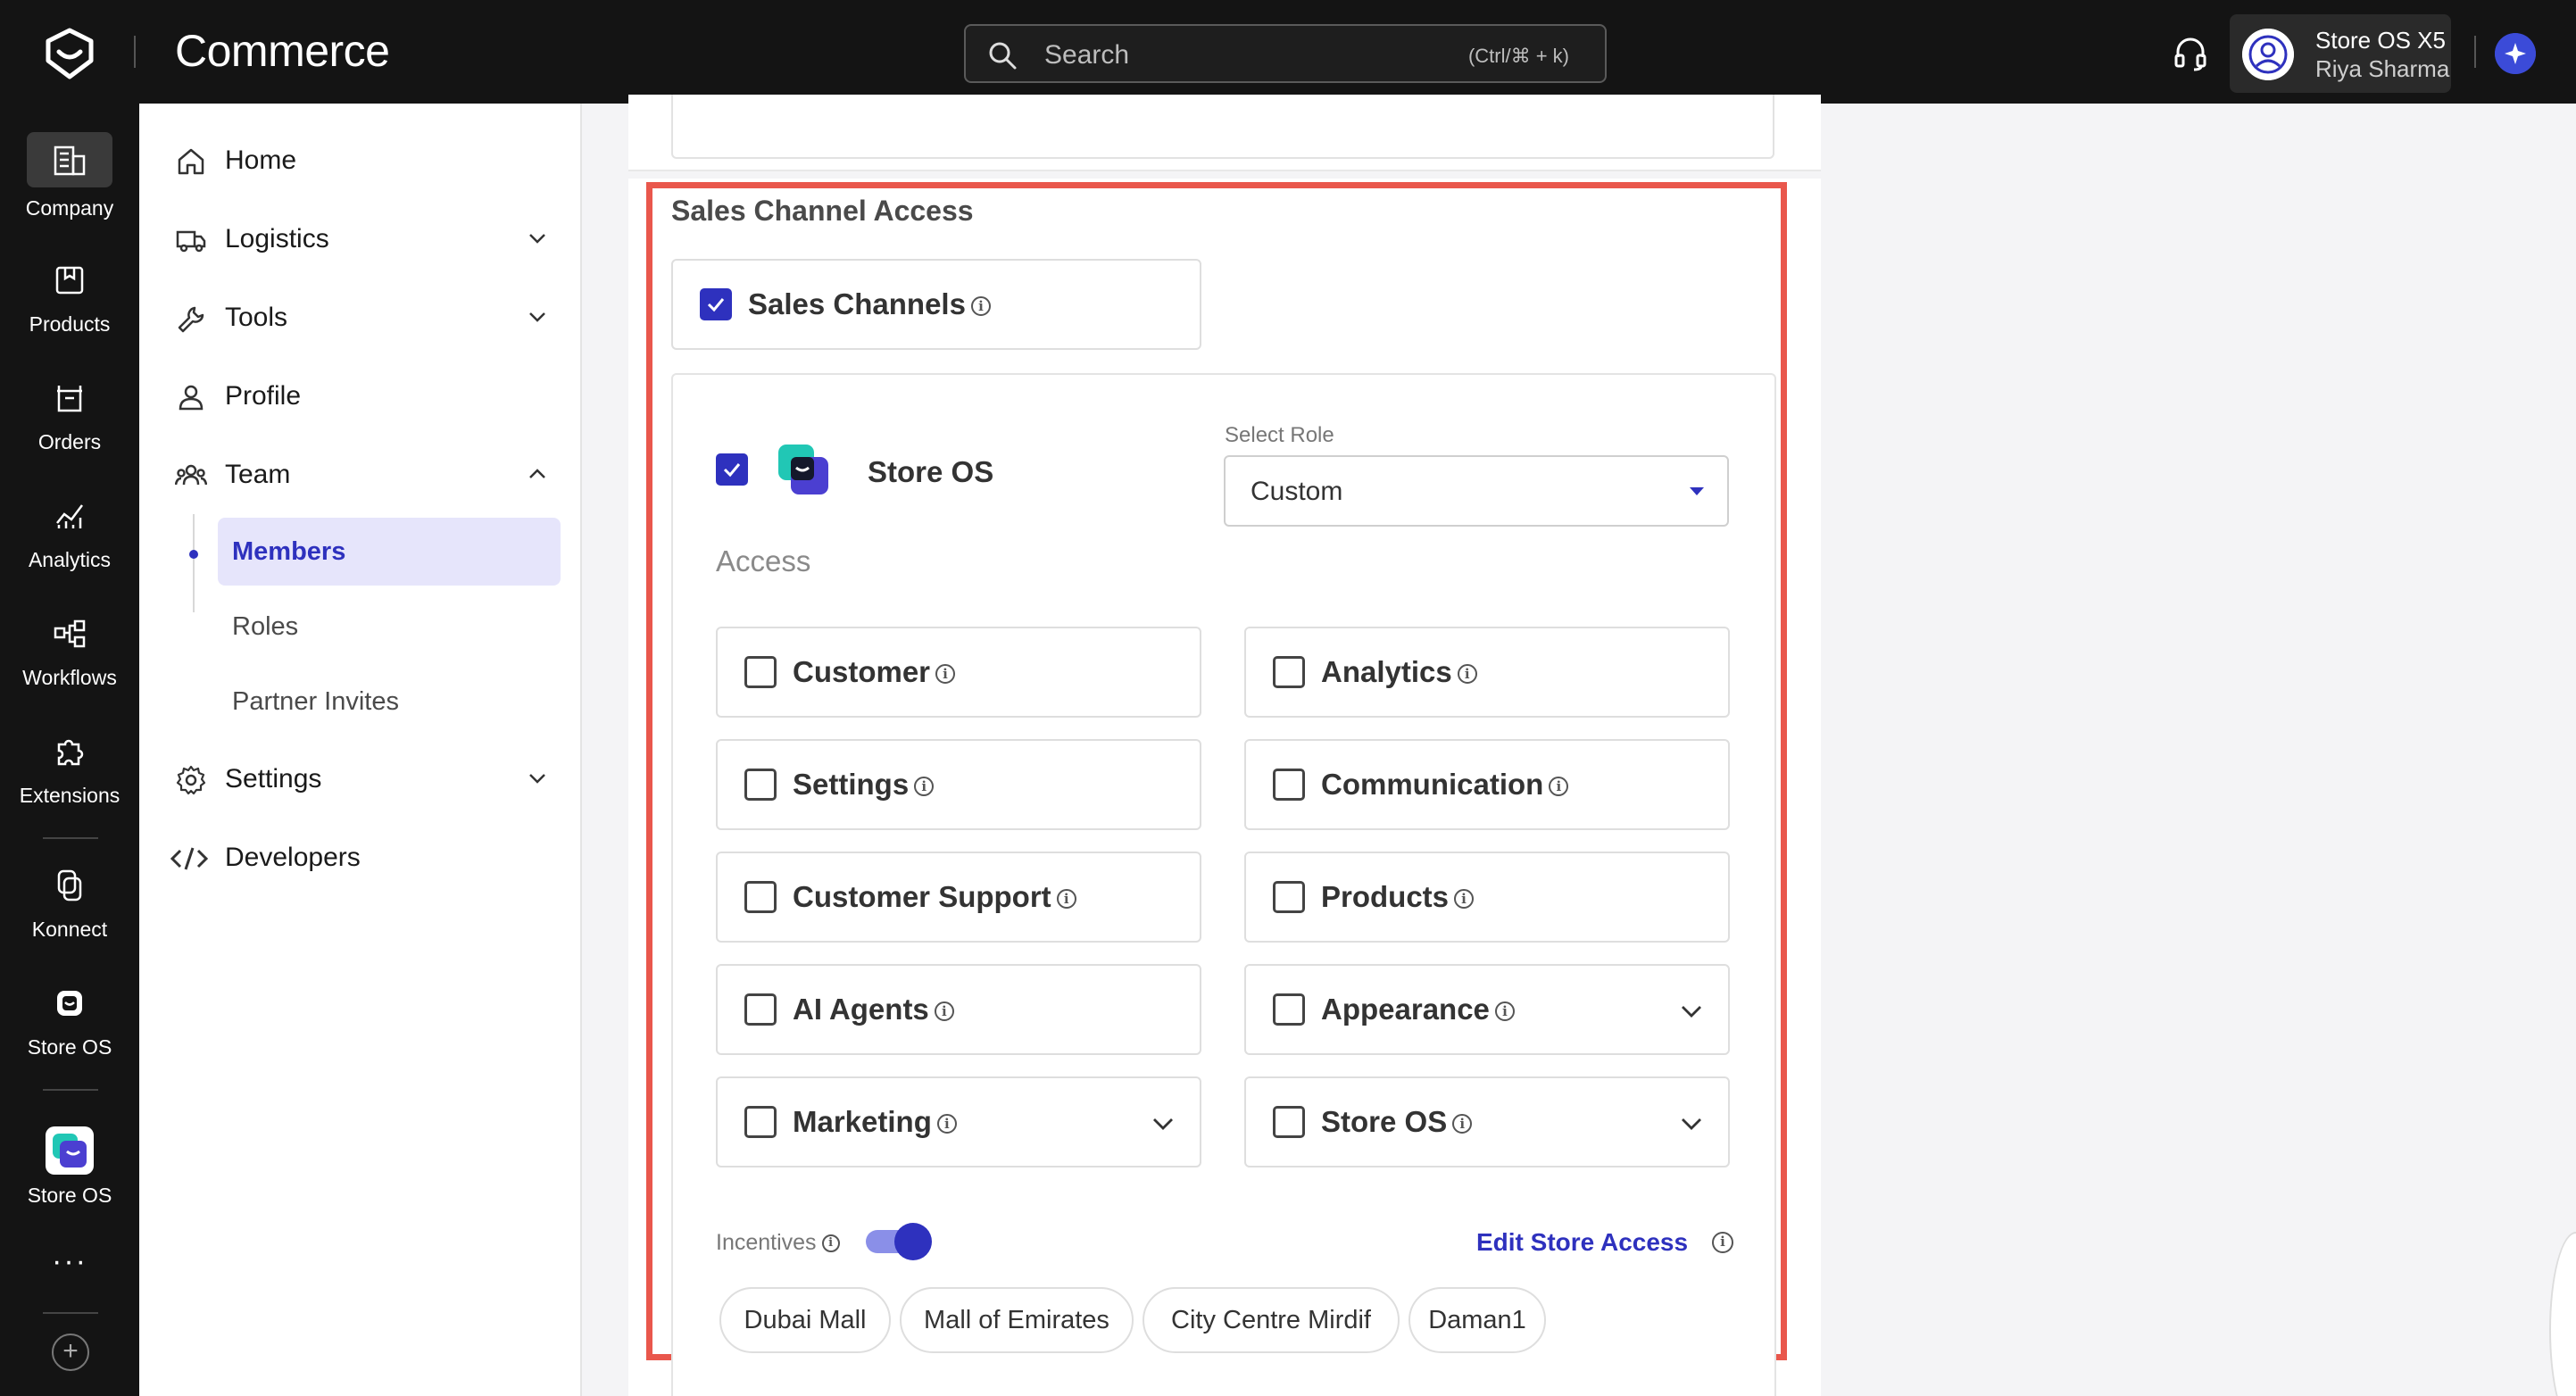  I want to click on access-label: Access, so click(763, 561).